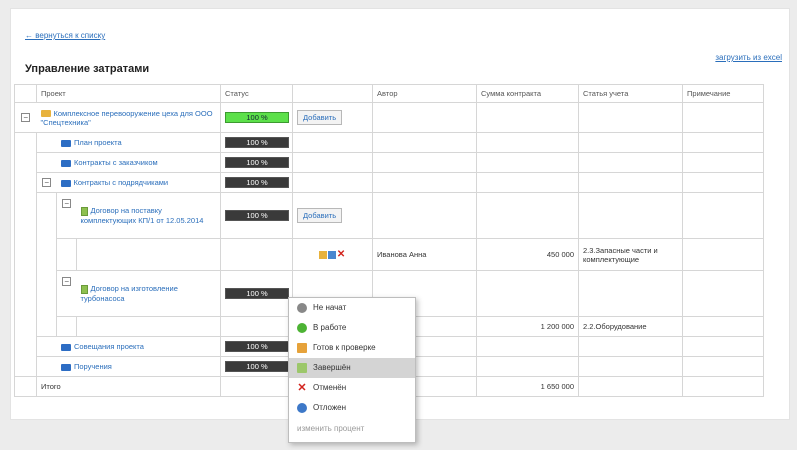 Image resolution: width=797 pixels, height=450 pixels. Describe the element at coordinates (116, 162) in the screenshot. I see `customer-contracts-link: Контракты с заказчиком` at that location.